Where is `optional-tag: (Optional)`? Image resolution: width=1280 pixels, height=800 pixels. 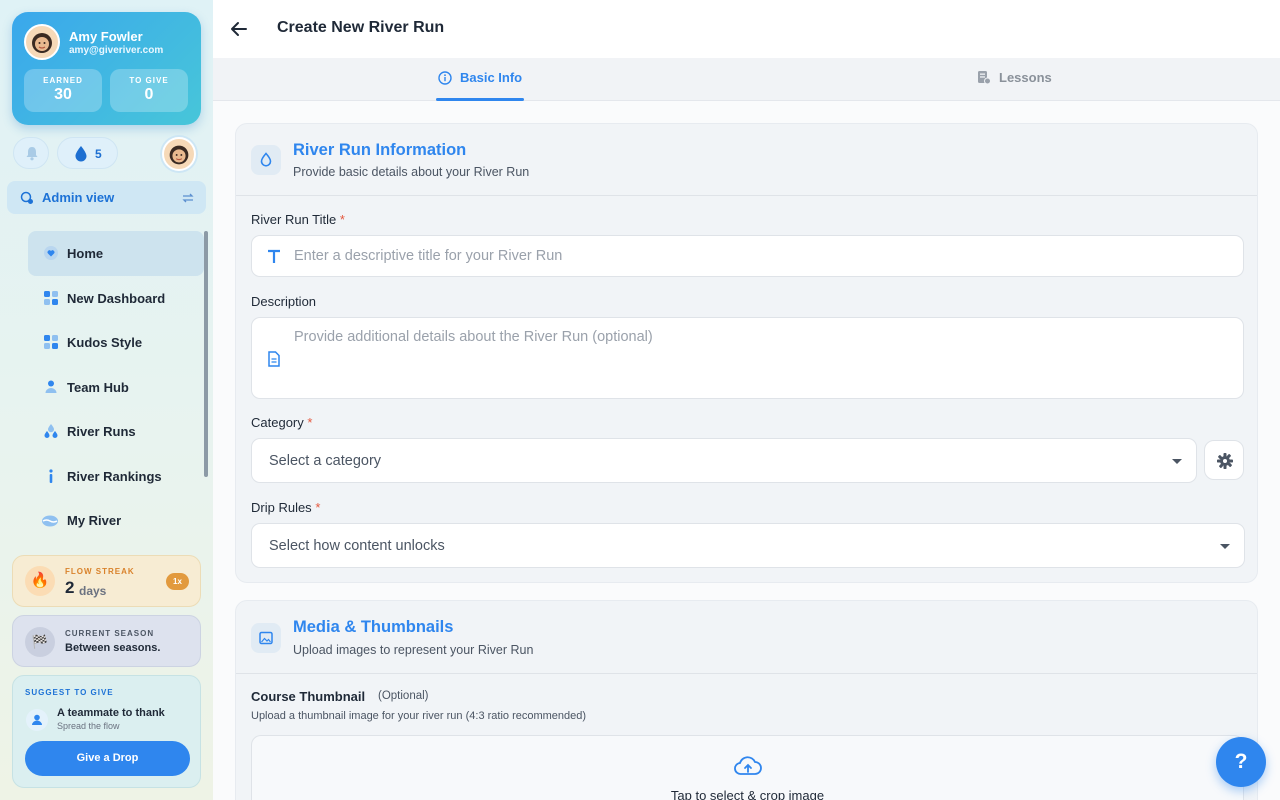
optional-tag: (Optional) is located at coordinates (403, 696).